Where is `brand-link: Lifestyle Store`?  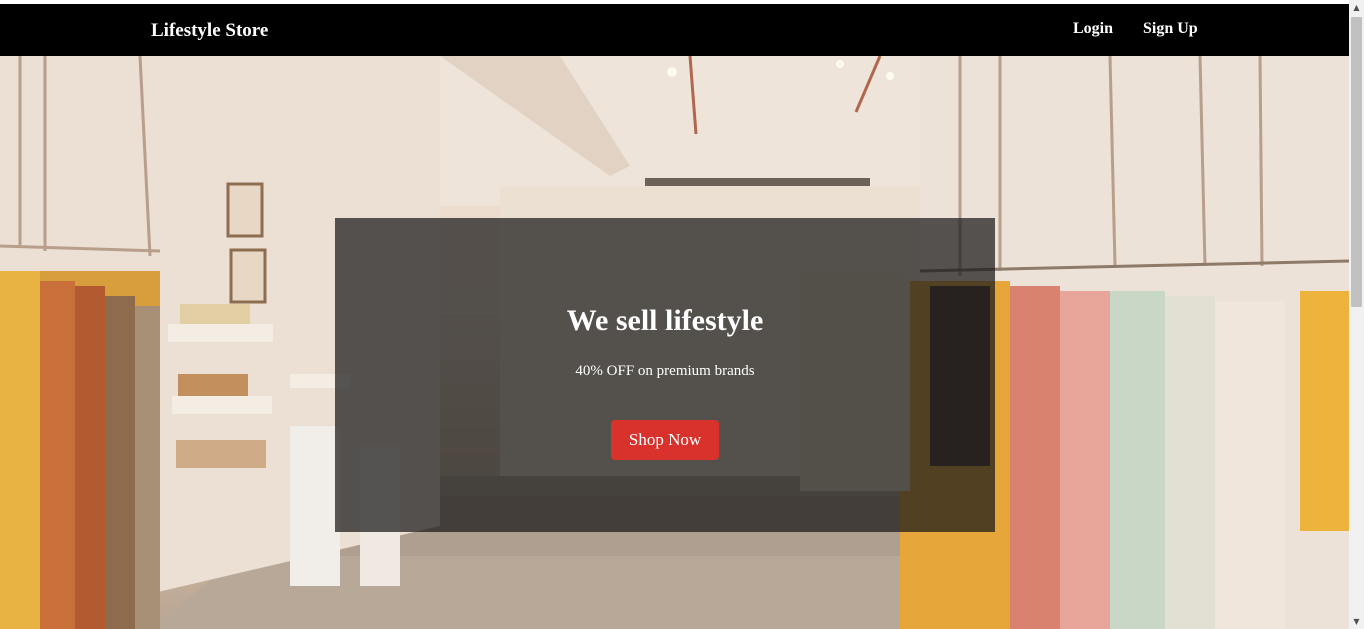 brand-link: Lifestyle Store is located at coordinates (209, 31).